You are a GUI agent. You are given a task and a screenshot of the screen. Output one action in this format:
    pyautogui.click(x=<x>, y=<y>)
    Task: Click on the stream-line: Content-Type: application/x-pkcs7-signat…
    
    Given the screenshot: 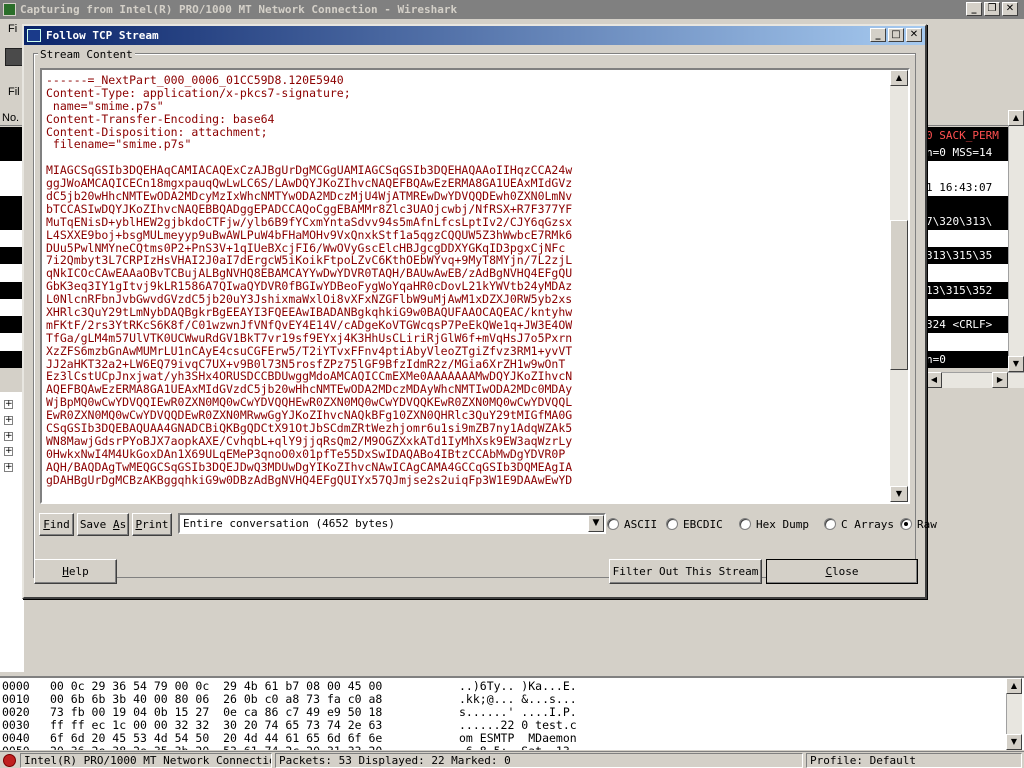 What is the action you would take?
    pyautogui.click(x=198, y=92)
    